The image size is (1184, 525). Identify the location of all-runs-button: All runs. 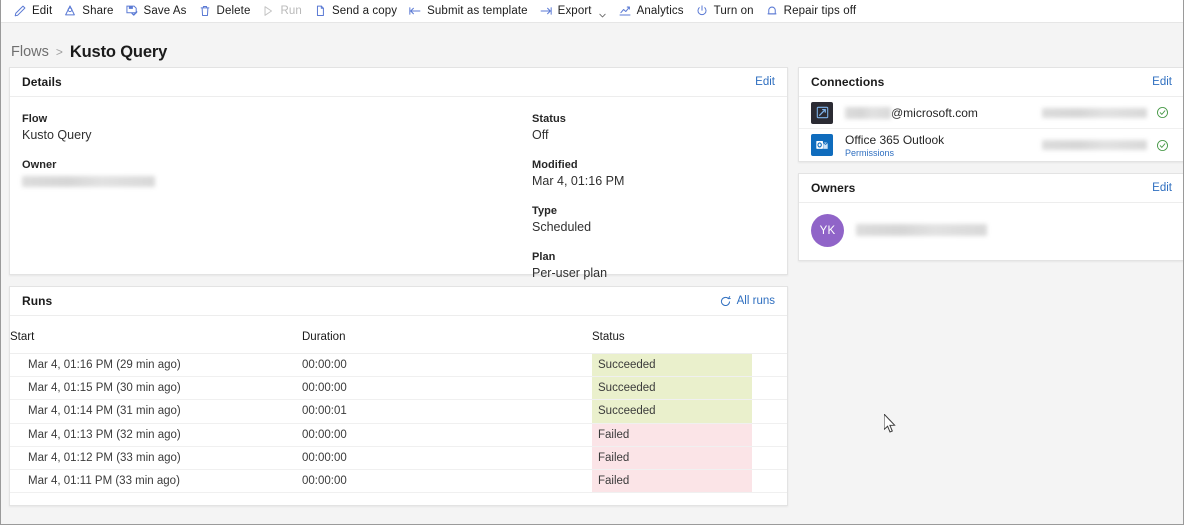
(747, 301).